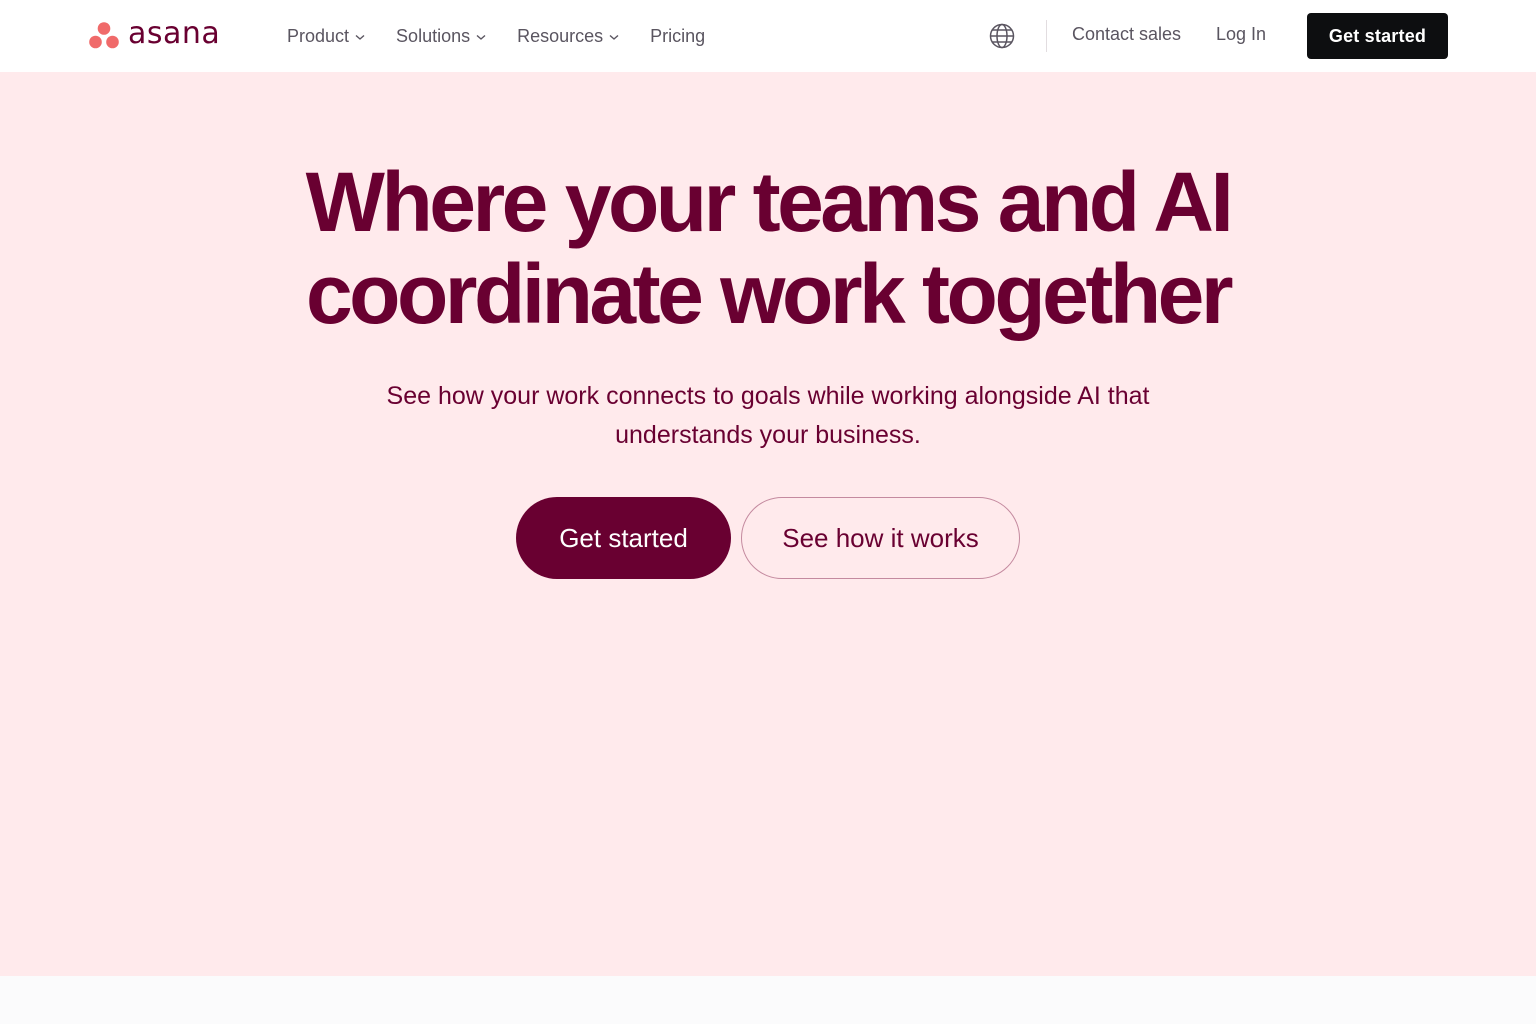  What do you see at coordinates (511, 36) in the screenshot?
I see `main-nav: Product Solutions Resources Pricing` at bounding box center [511, 36].